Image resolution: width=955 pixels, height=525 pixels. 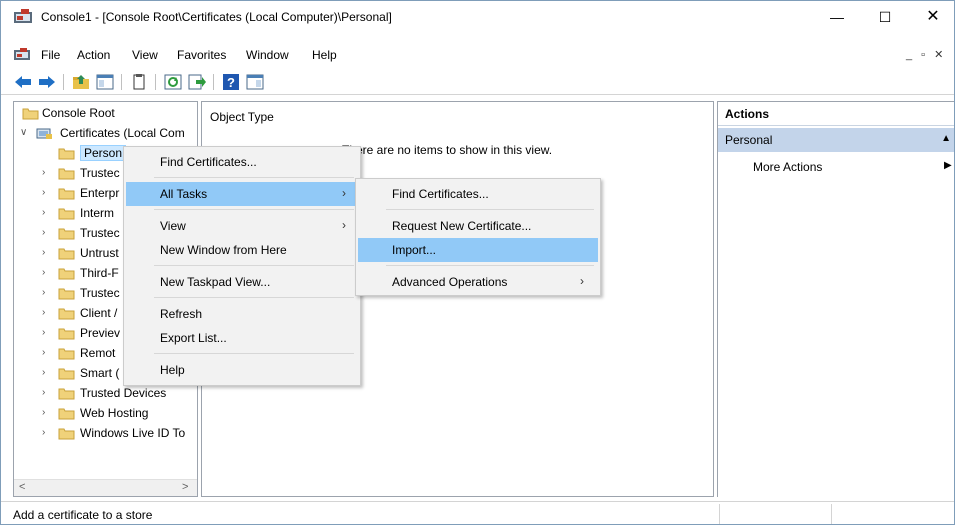 I want to click on context-menu-item-label: View, so click(x=173, y=226).